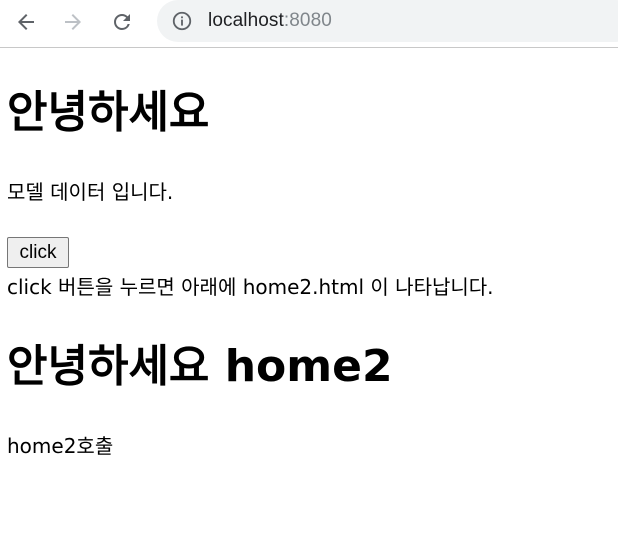 Image resolution: width=618 pixels, height=551 pixels. I want to click on description-text: click 버튼을 누르면 아래에 home2.html 이 나타납니다., so click(250, 287).